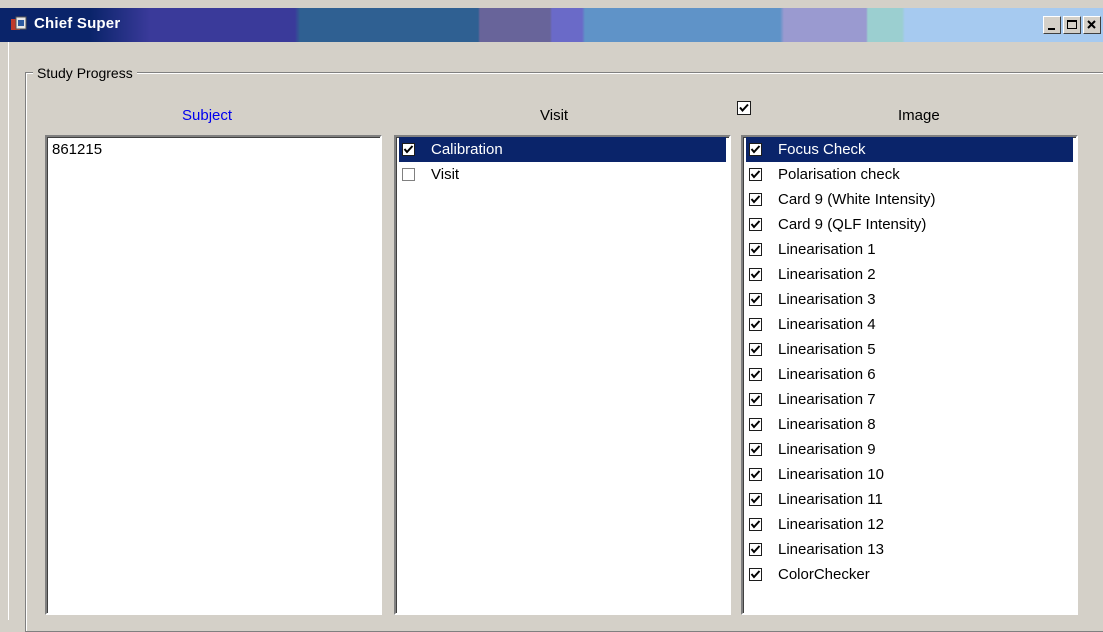 The image size is (1103, 632). I want to click on list-item: Linearisation 3, so click(909, 299).